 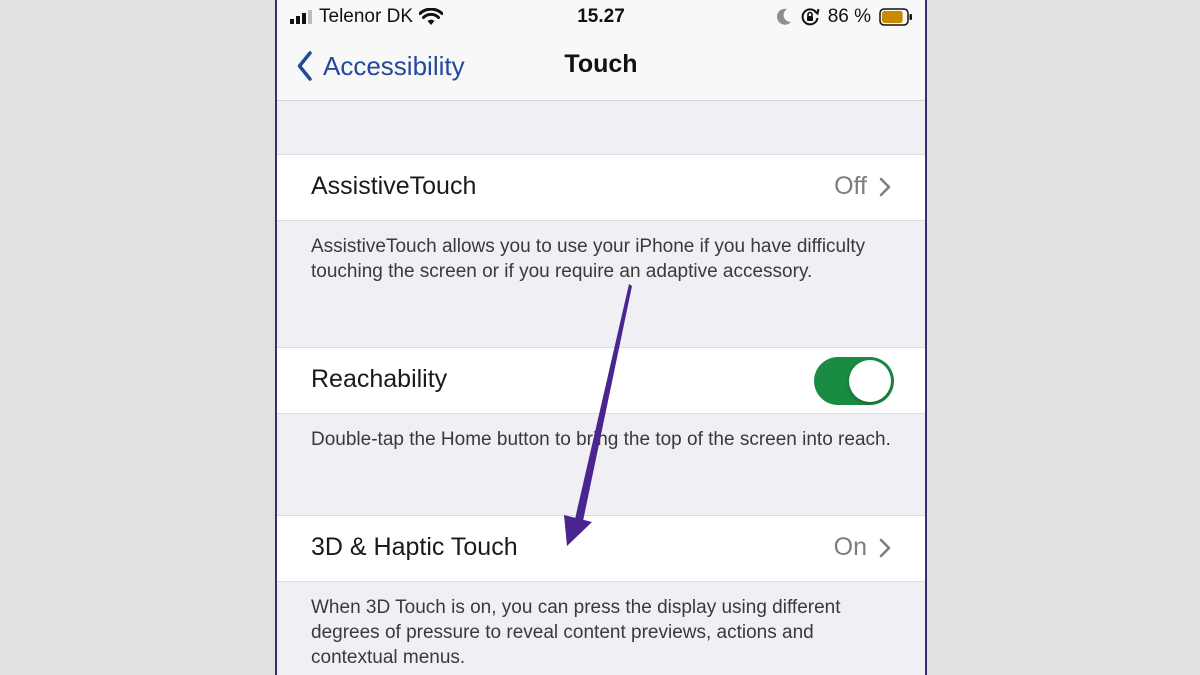 I want to click on assistive-touch-row: AssistiveTouch Off, so click(x=601, y=187).